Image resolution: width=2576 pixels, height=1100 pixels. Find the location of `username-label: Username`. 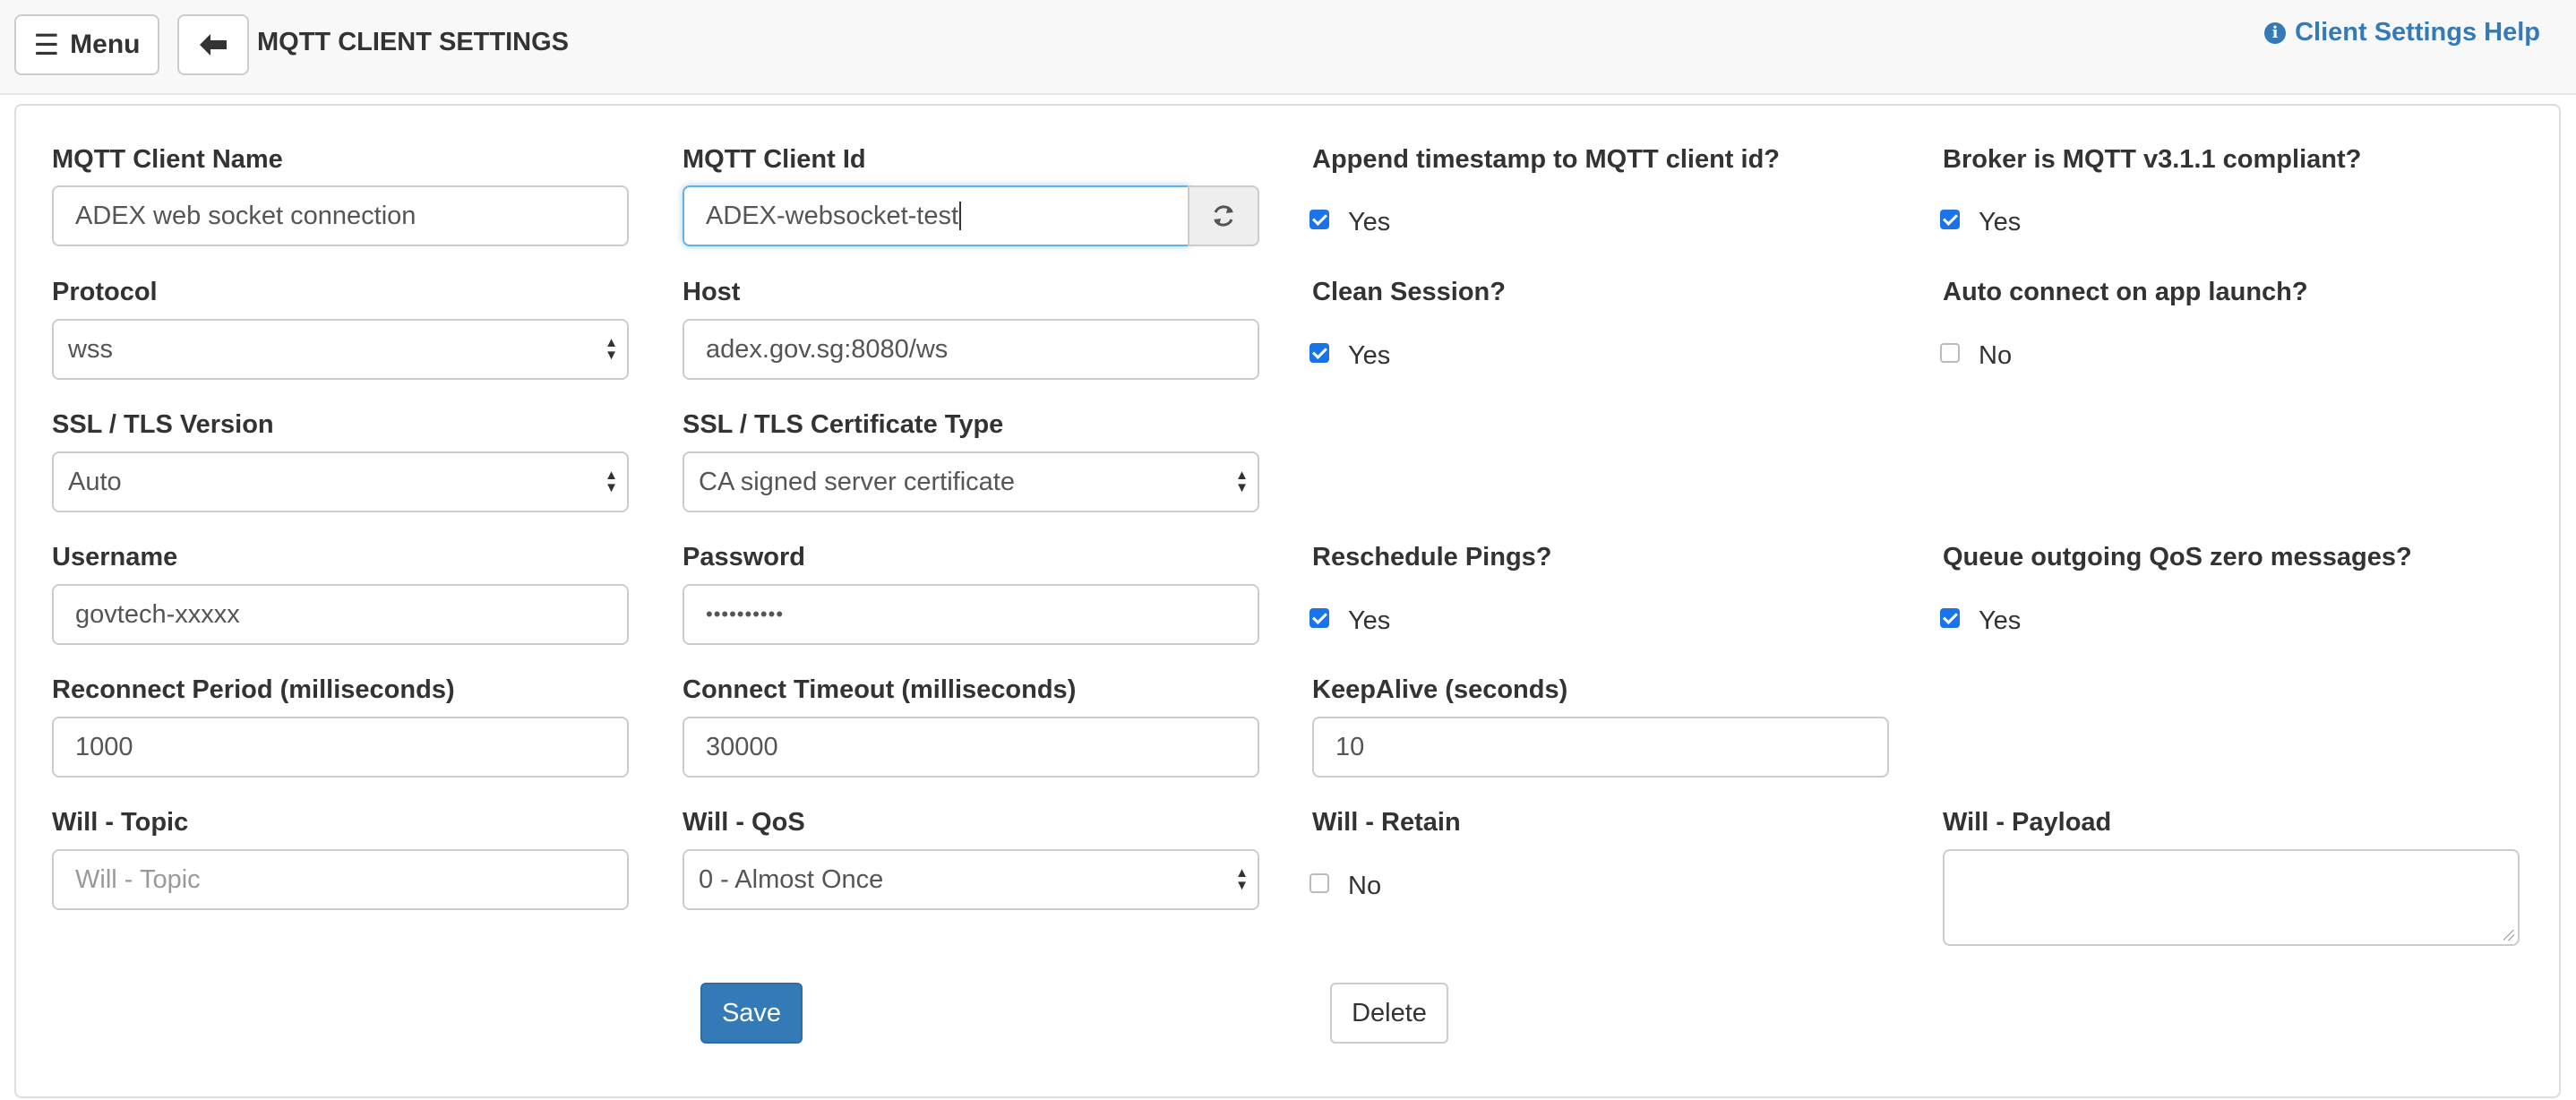

username-label: Username is located at coordinates (115, 557).